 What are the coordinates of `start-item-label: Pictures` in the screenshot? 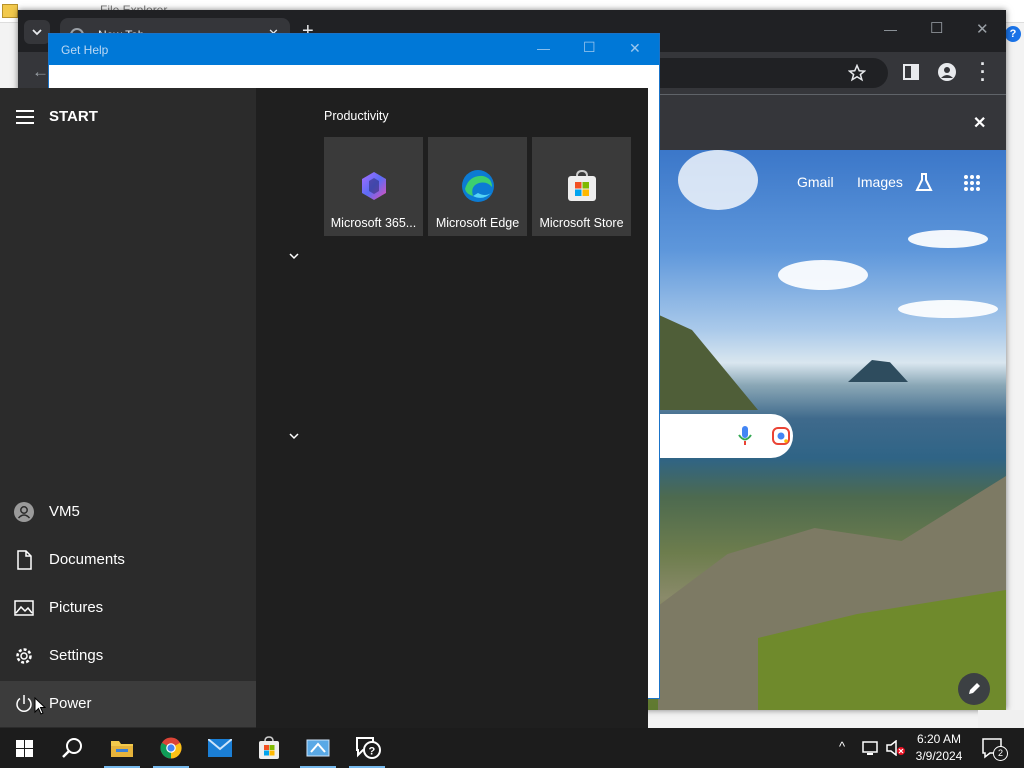 It's located at (76, 607).